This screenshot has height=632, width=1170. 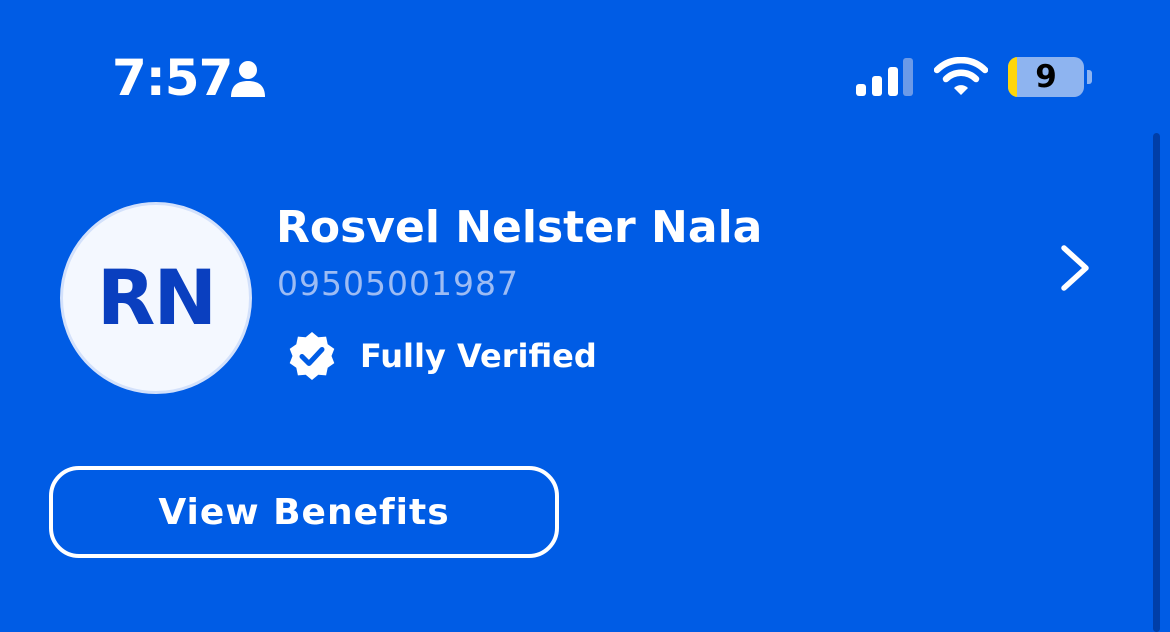 I want to click on avatar: RN, so click(x=156, y=298).